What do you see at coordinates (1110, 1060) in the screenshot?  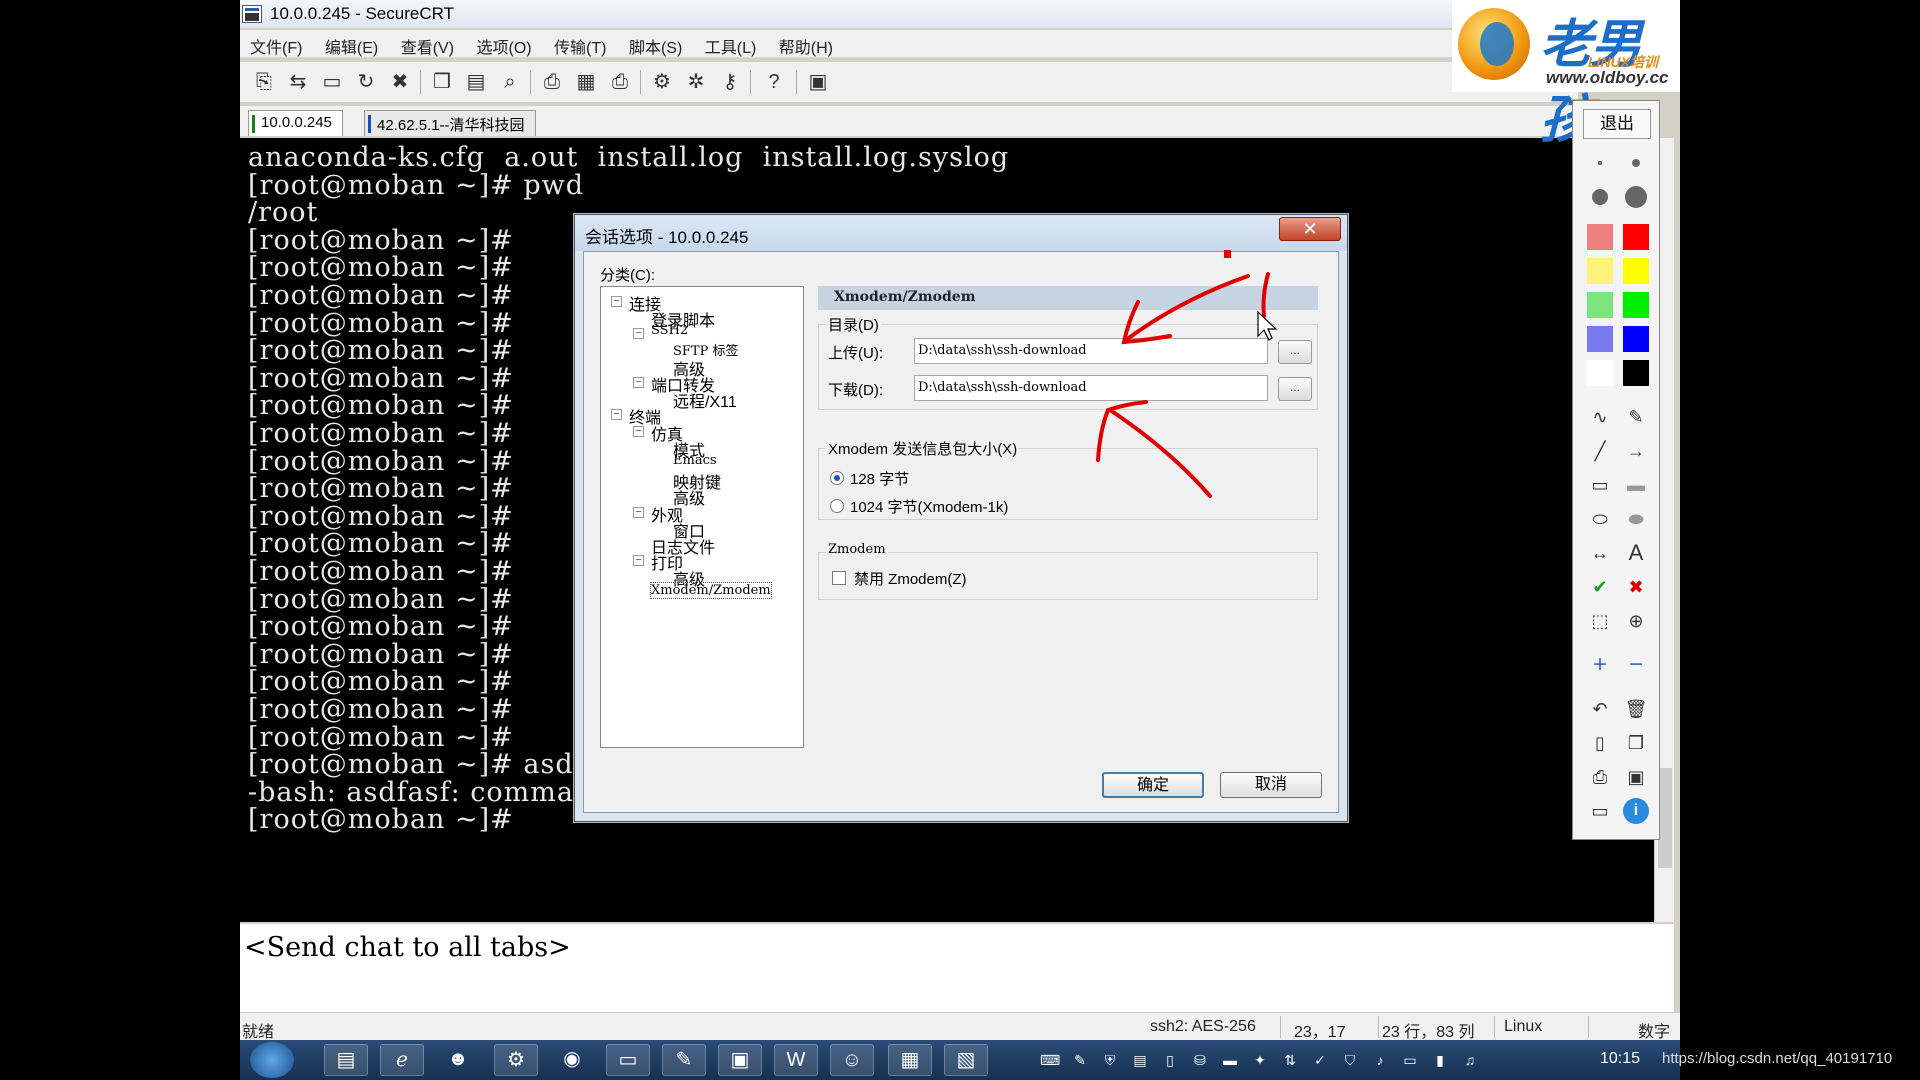 I see `tray-shield-icon: ⛨` at bounding box center [1110, 1060].